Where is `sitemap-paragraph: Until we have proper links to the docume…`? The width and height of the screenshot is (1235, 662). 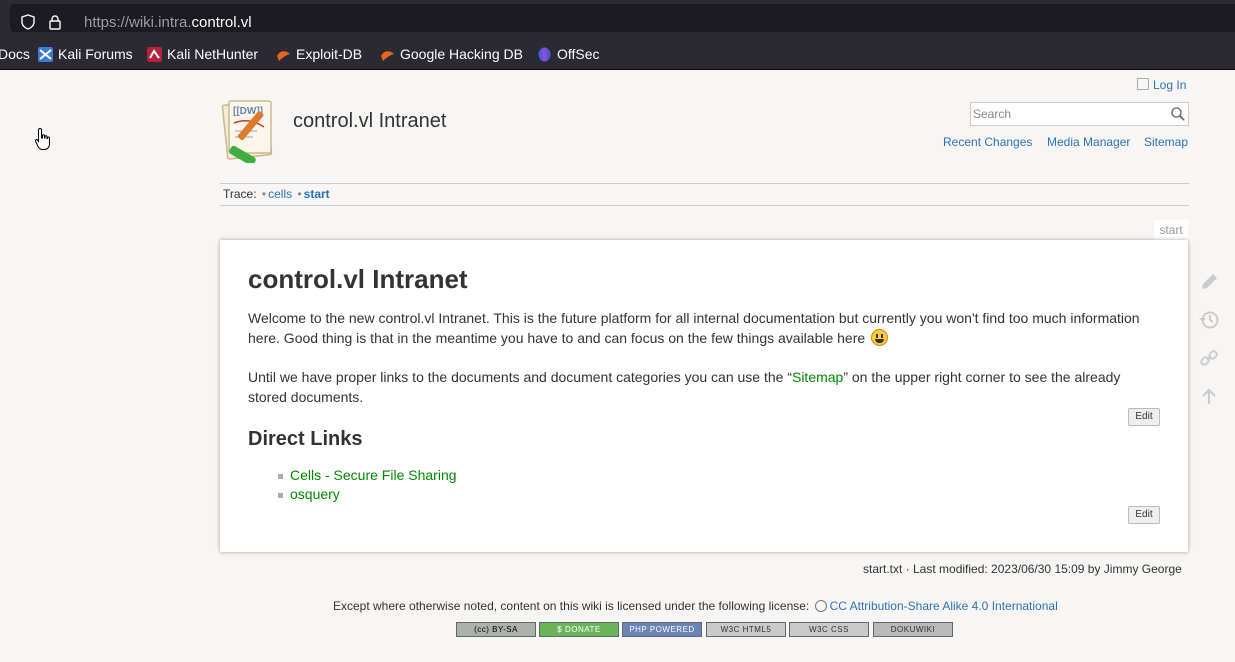
sitemap-paragraph: Until we have proper links to the docume… is located at coordinates (684, 387).